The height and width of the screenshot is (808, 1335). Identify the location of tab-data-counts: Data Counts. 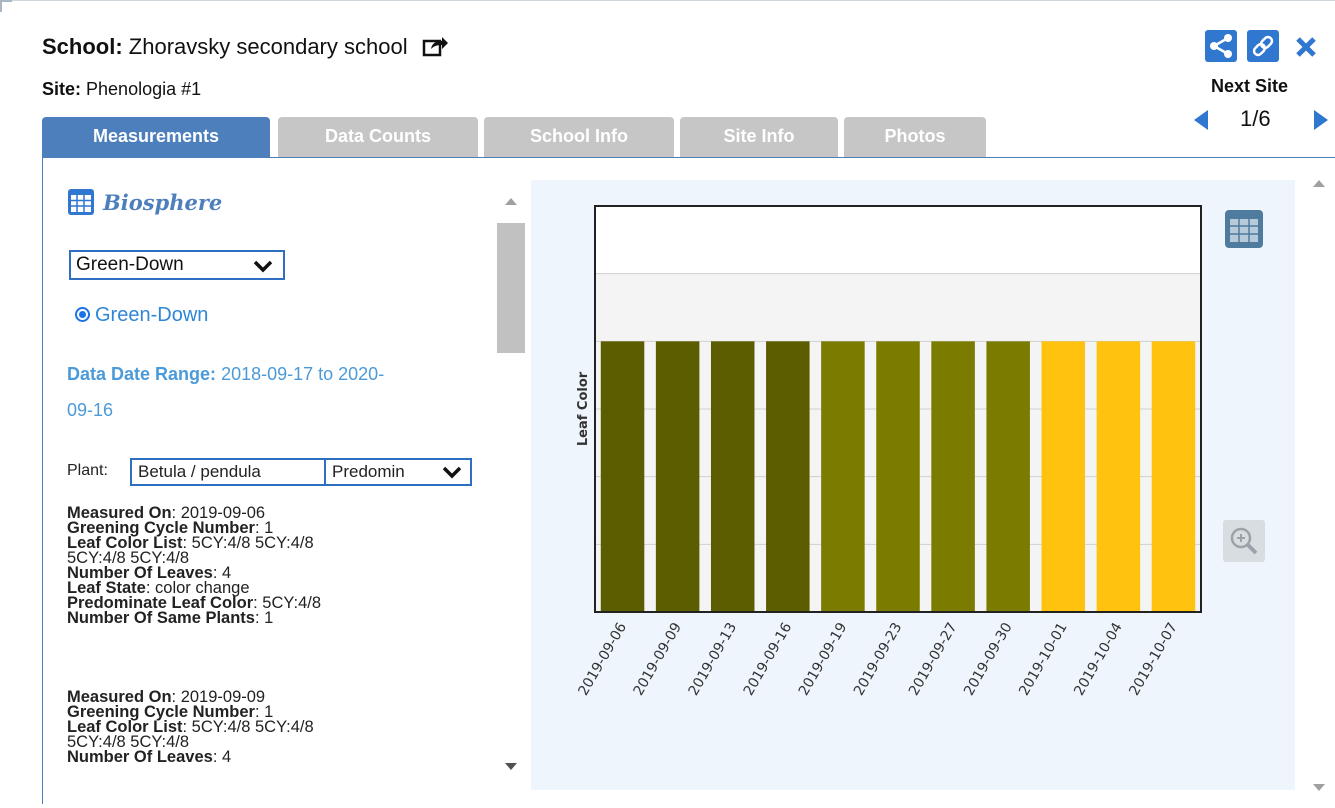
(378, 137).